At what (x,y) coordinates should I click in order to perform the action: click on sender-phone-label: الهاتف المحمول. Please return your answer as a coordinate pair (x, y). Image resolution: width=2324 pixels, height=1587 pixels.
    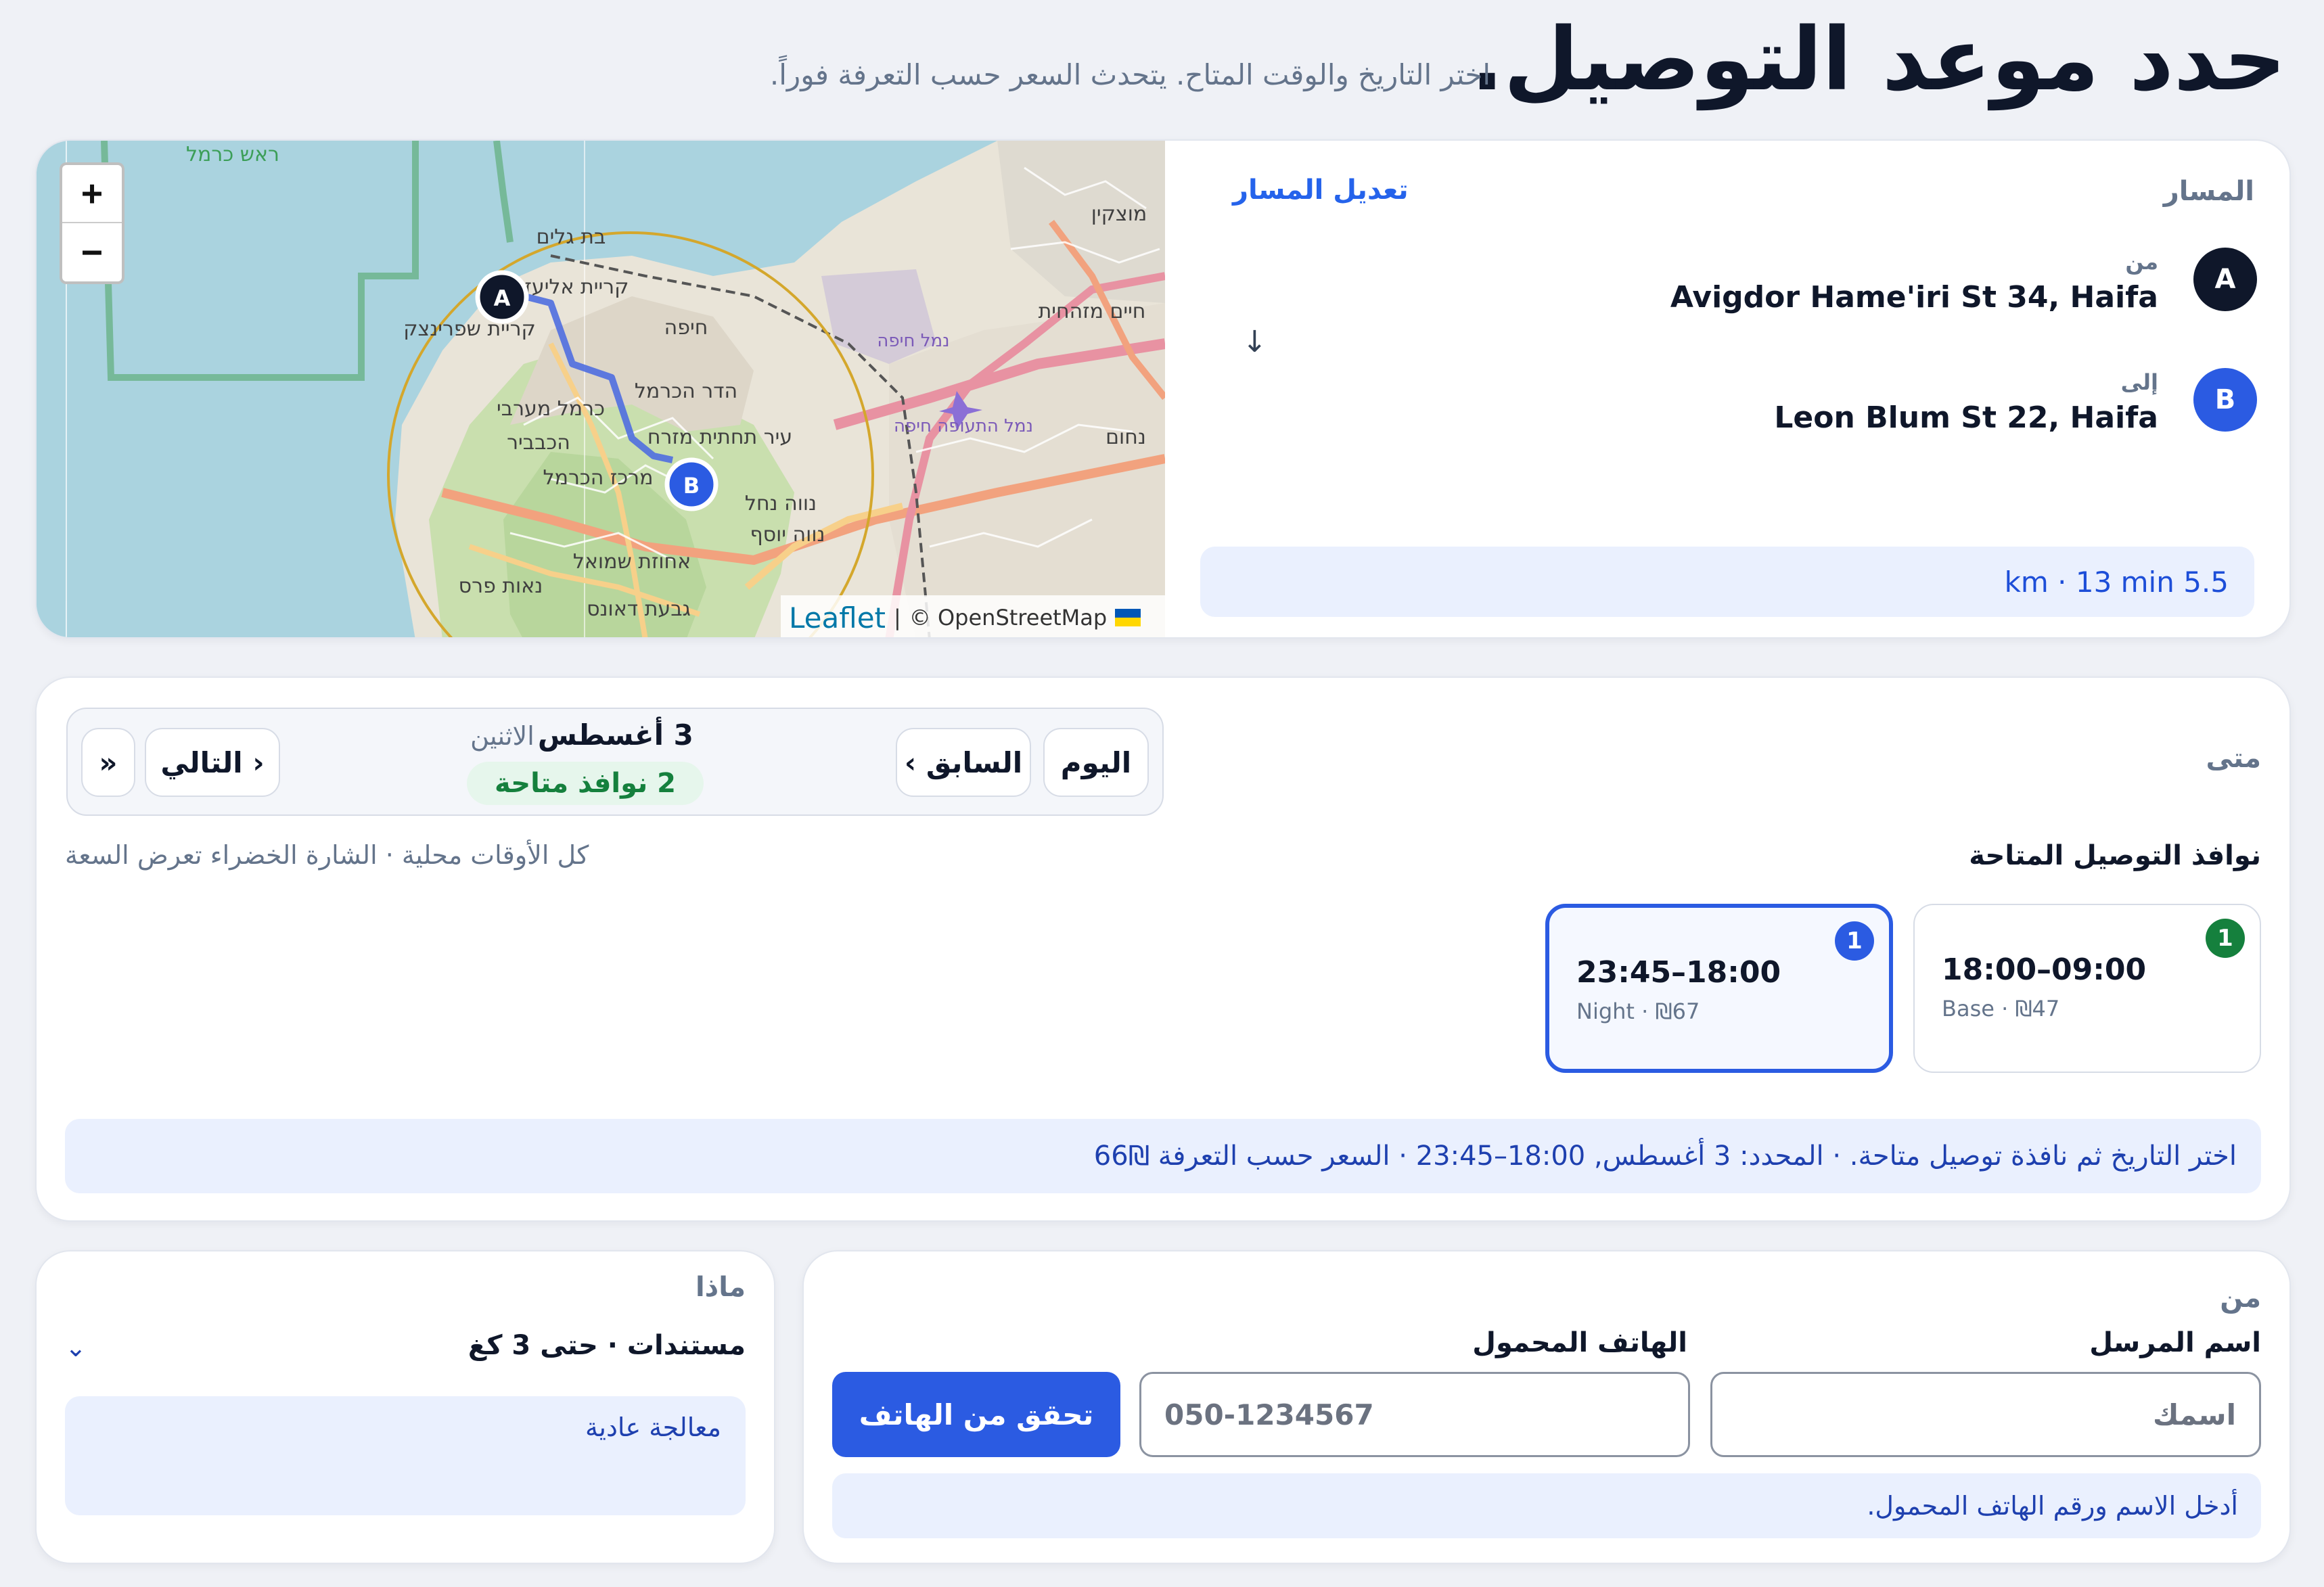
    Looking at the image, I should click on (1579, 1342).